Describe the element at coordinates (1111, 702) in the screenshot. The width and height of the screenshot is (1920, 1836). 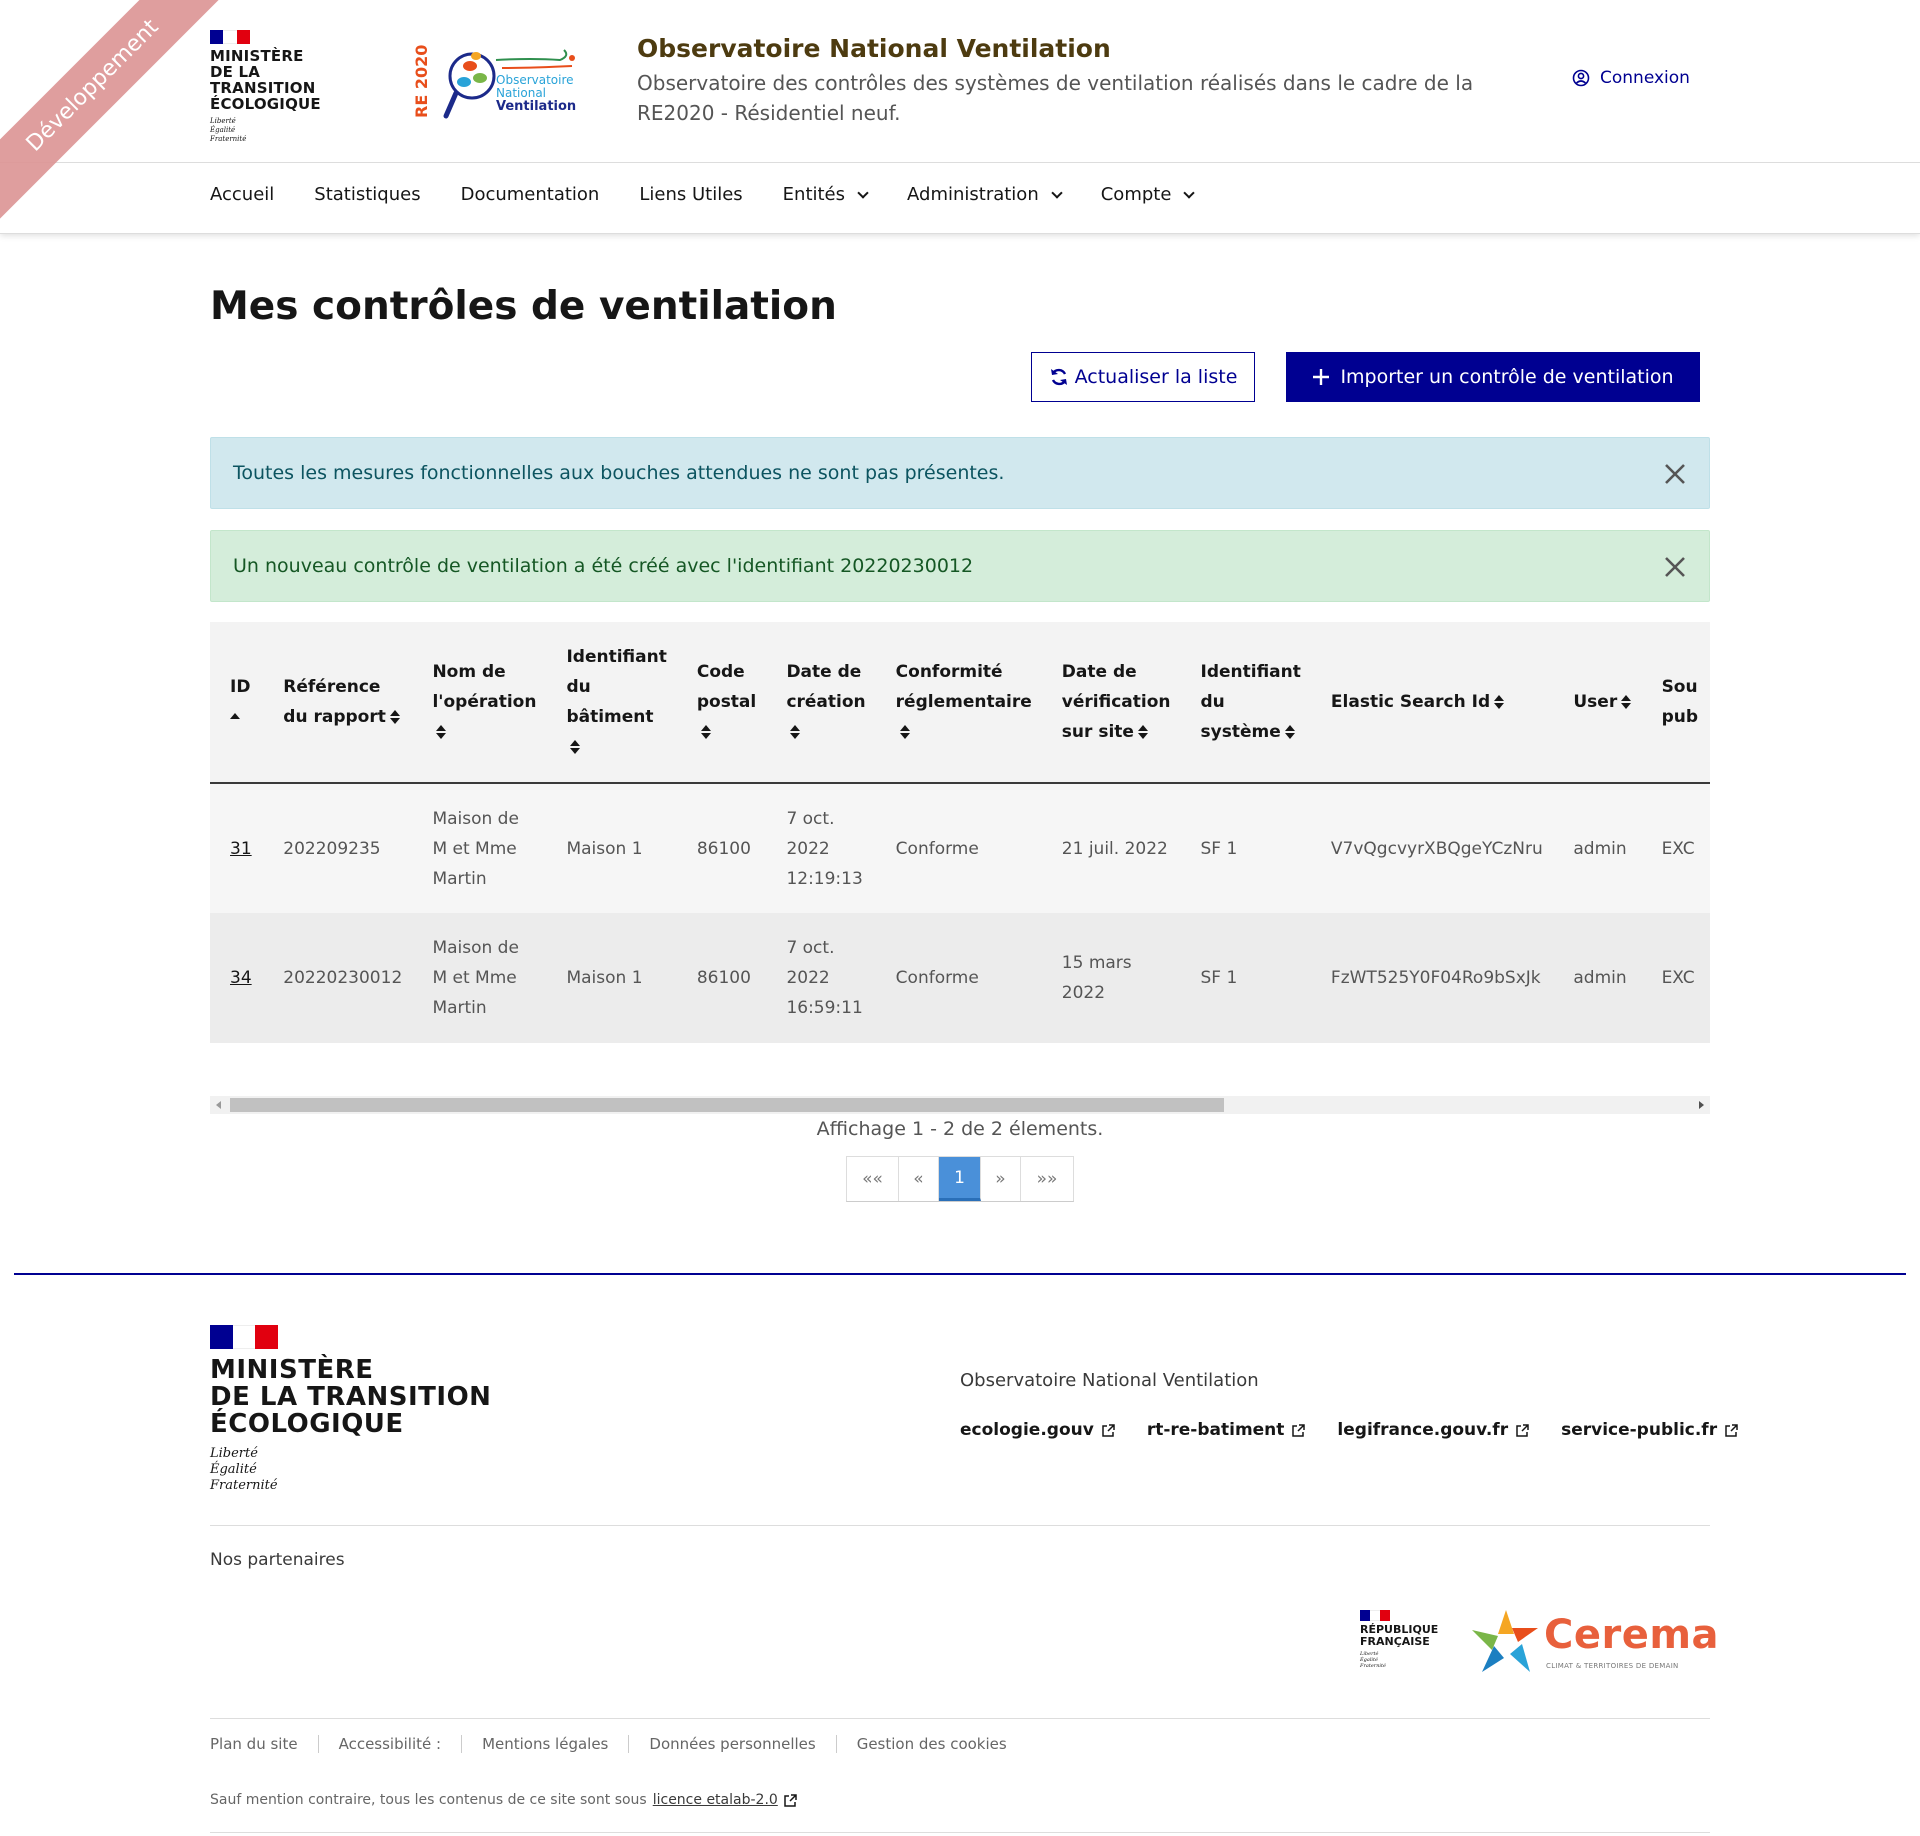
I see `column-header-date-verification: Date de vérification sur site` at that location.